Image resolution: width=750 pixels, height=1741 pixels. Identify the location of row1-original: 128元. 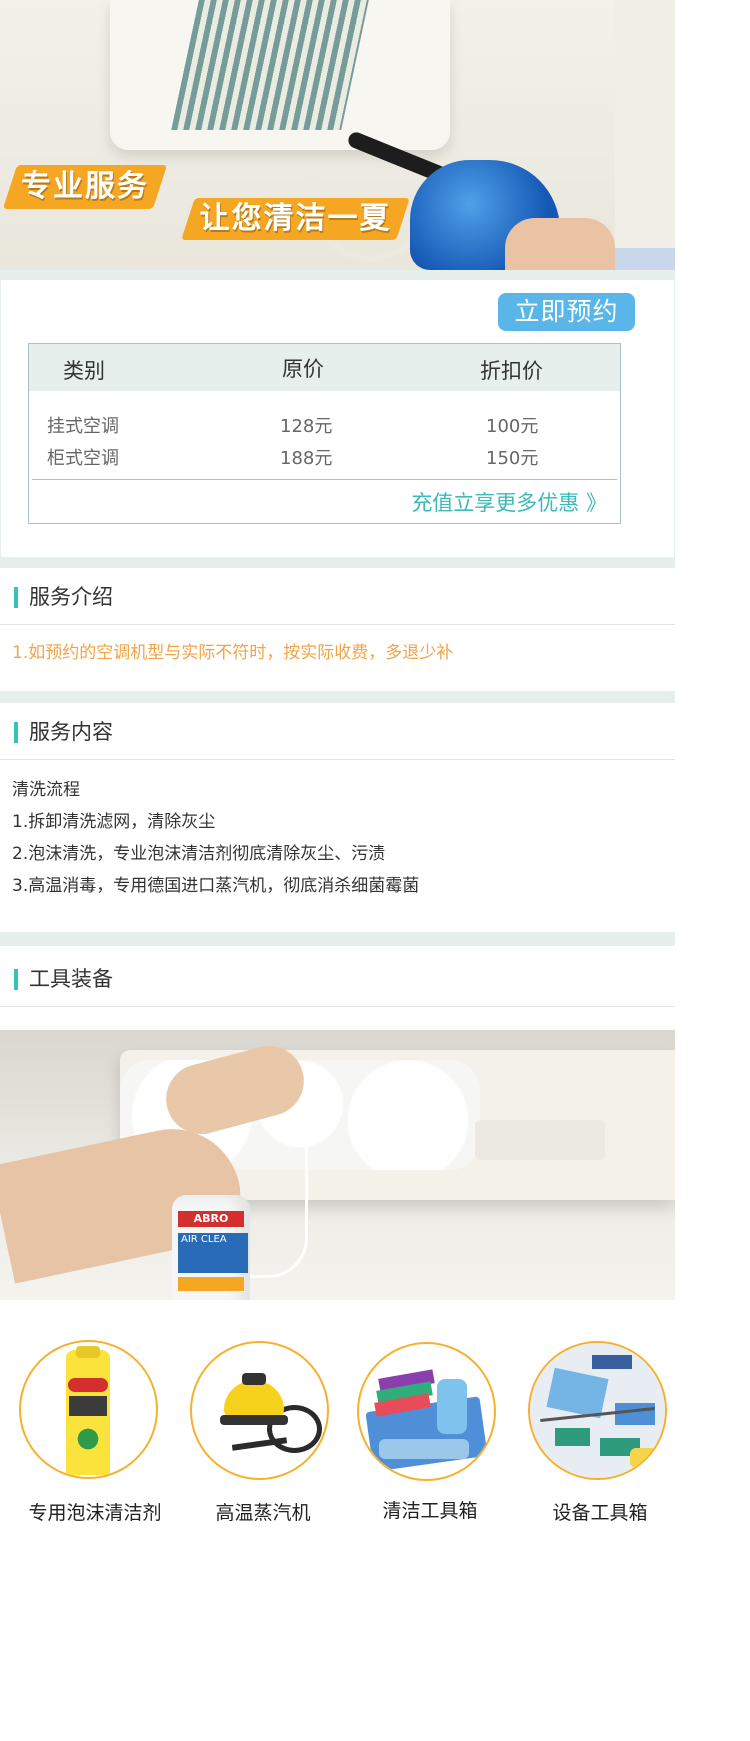
(306, 426).